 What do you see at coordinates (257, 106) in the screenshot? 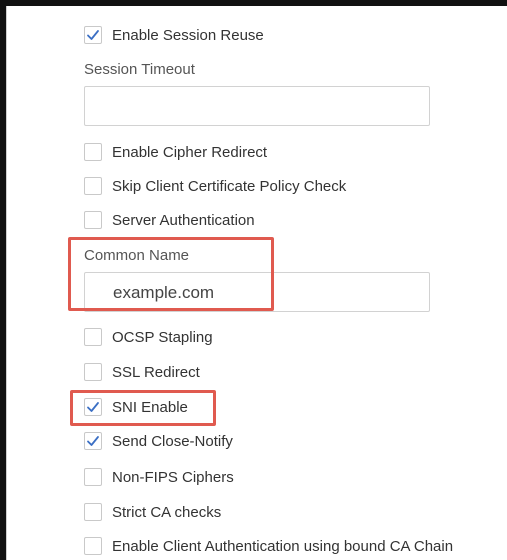
I see `session-timeout-input` at bounding box center [257, 106].